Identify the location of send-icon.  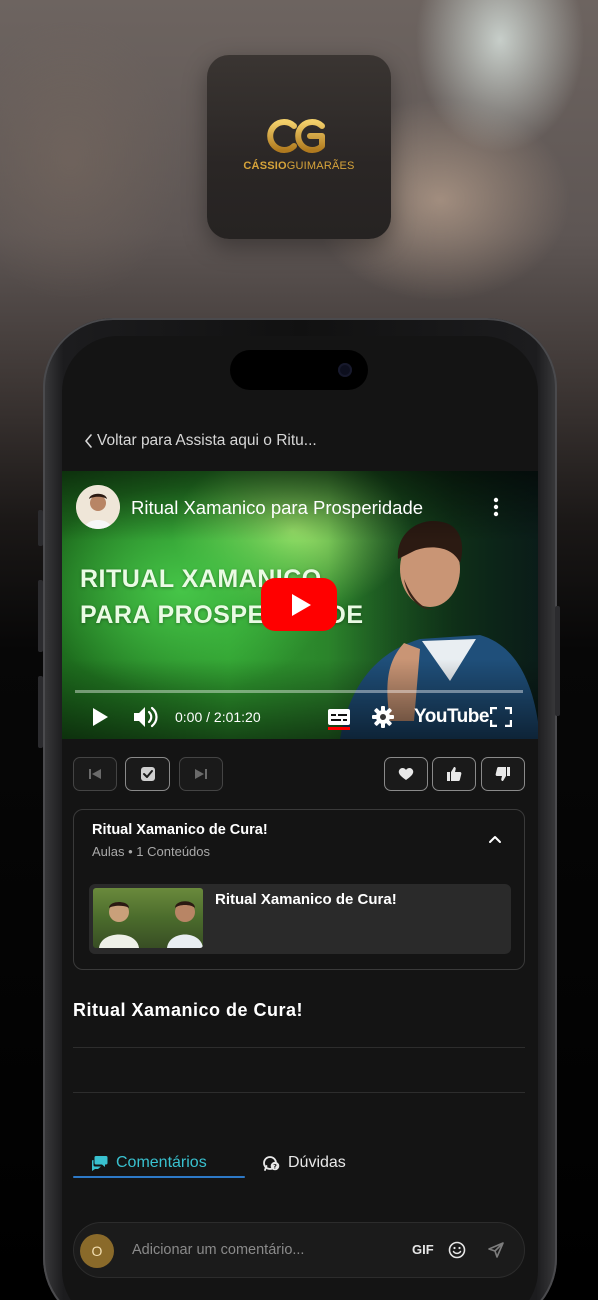
(496, 1250).